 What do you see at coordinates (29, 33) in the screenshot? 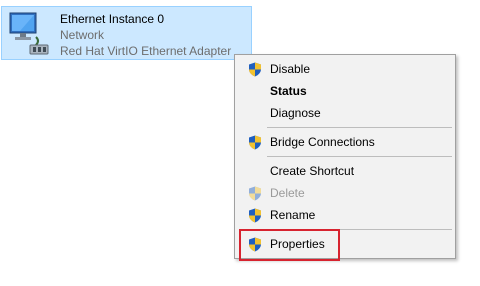
I see `network-adapter-icon` at bounding box center [29, 33].